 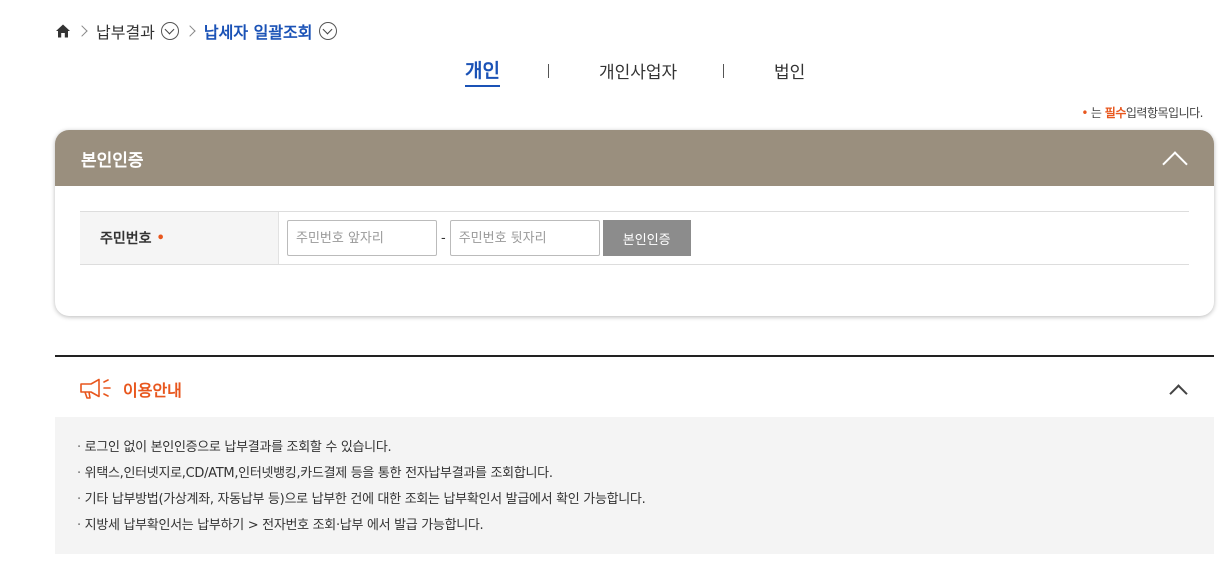 I want to click on breadcrumb: 납부결과 납세자 일괄조회, so click(x=196, y=31).